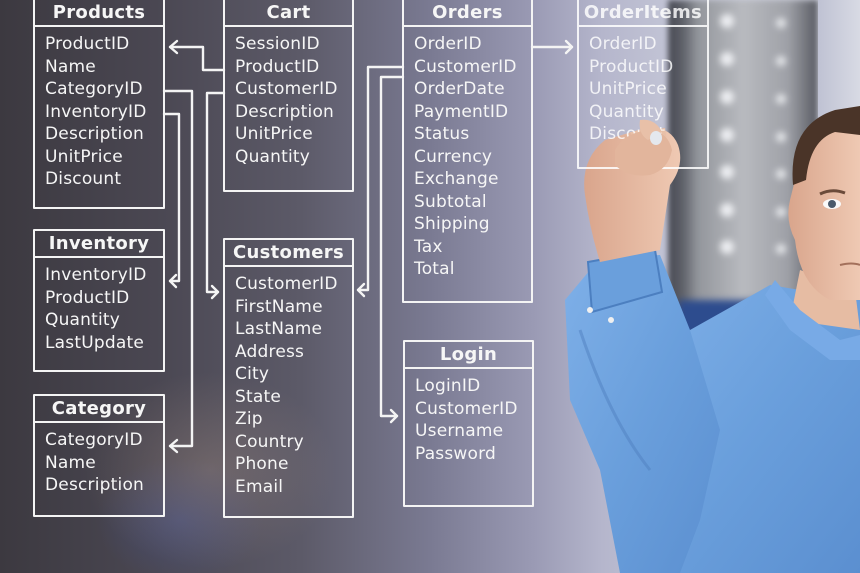 The width and height of the screenshot is (860, 573). I want to click on fingers-overlay, so click(643, 147).